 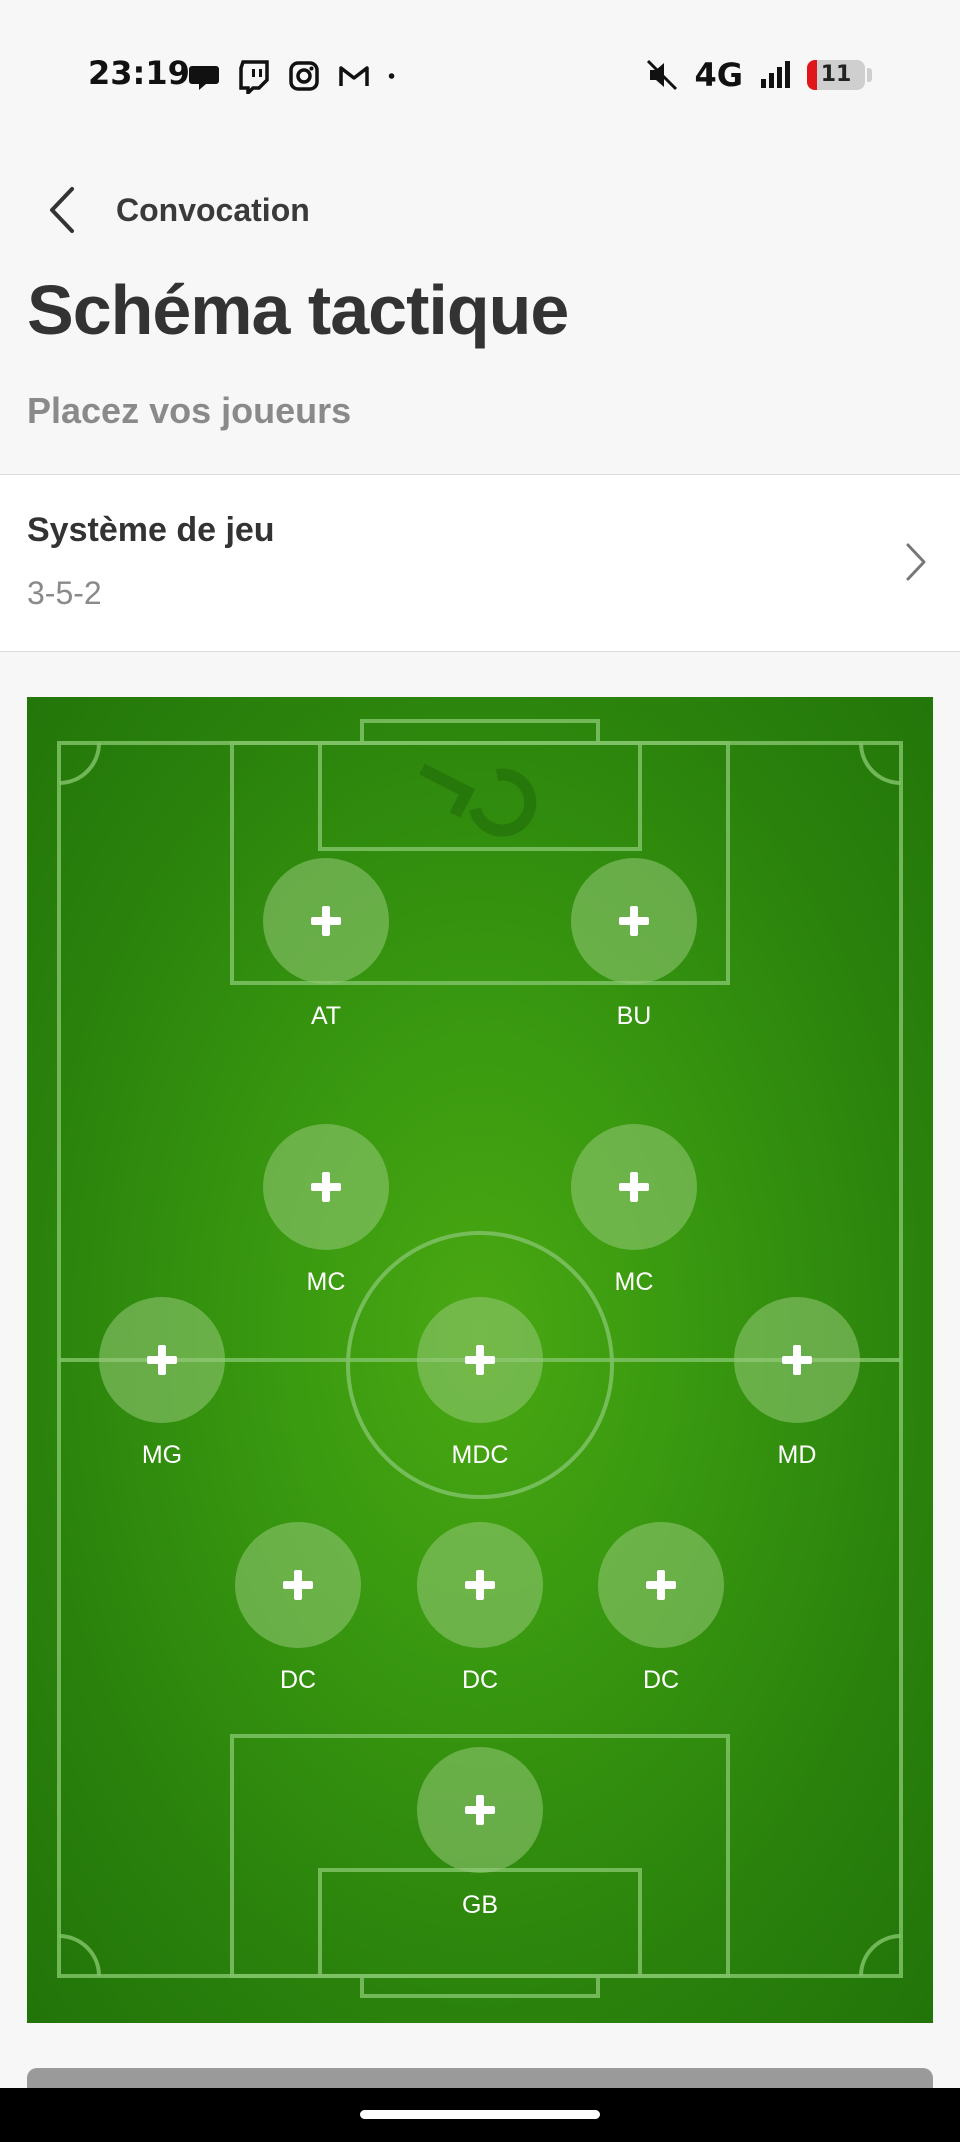 What do you see at coordinates (775, 74) in the screenshot?
I see `signal-icon` at bounding box center [775, 74].